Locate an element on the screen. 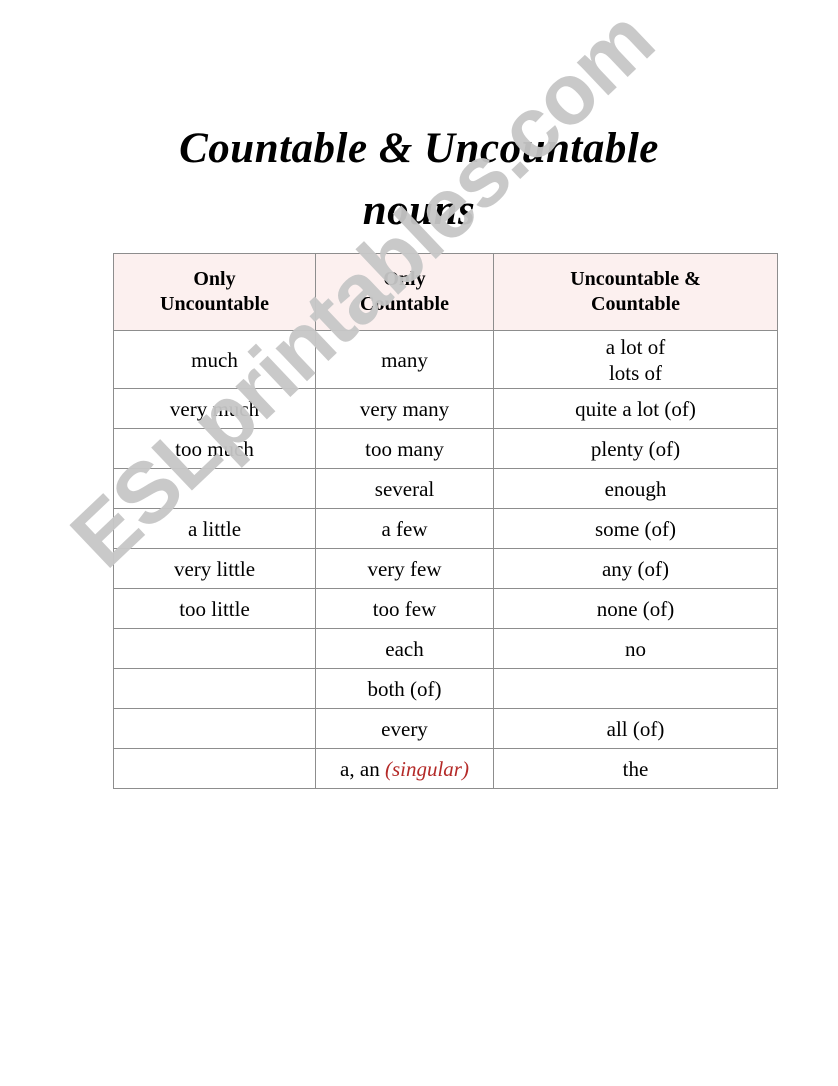 The image size is (838, 1086). table-cell-both: some (of) is located at coordinates (635, 528).